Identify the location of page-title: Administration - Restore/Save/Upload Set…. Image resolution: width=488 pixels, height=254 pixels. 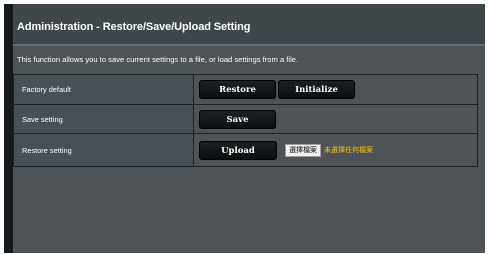
(134, 27).